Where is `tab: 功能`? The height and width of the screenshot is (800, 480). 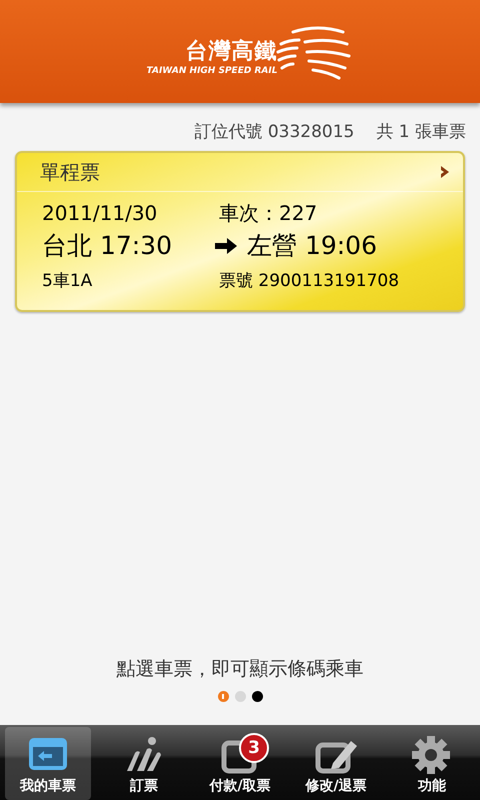 tab: 功能 is located at coordinates (432, 763).